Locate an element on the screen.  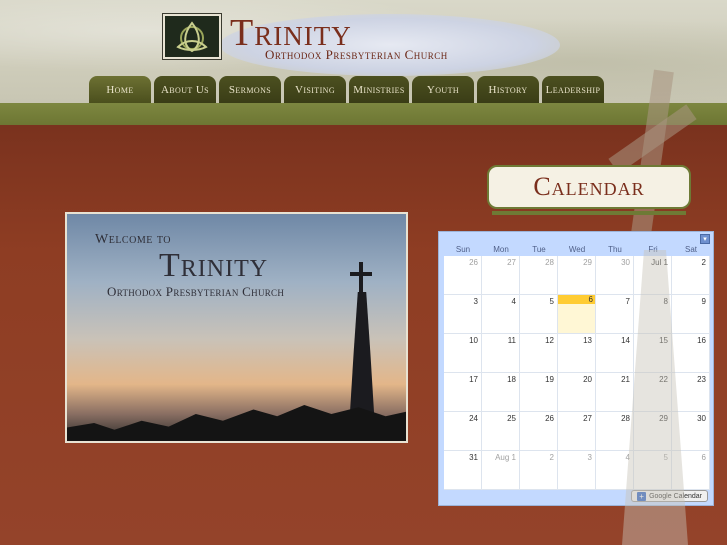
calendar-day-number: 24 is located at coordinates (473, 418).